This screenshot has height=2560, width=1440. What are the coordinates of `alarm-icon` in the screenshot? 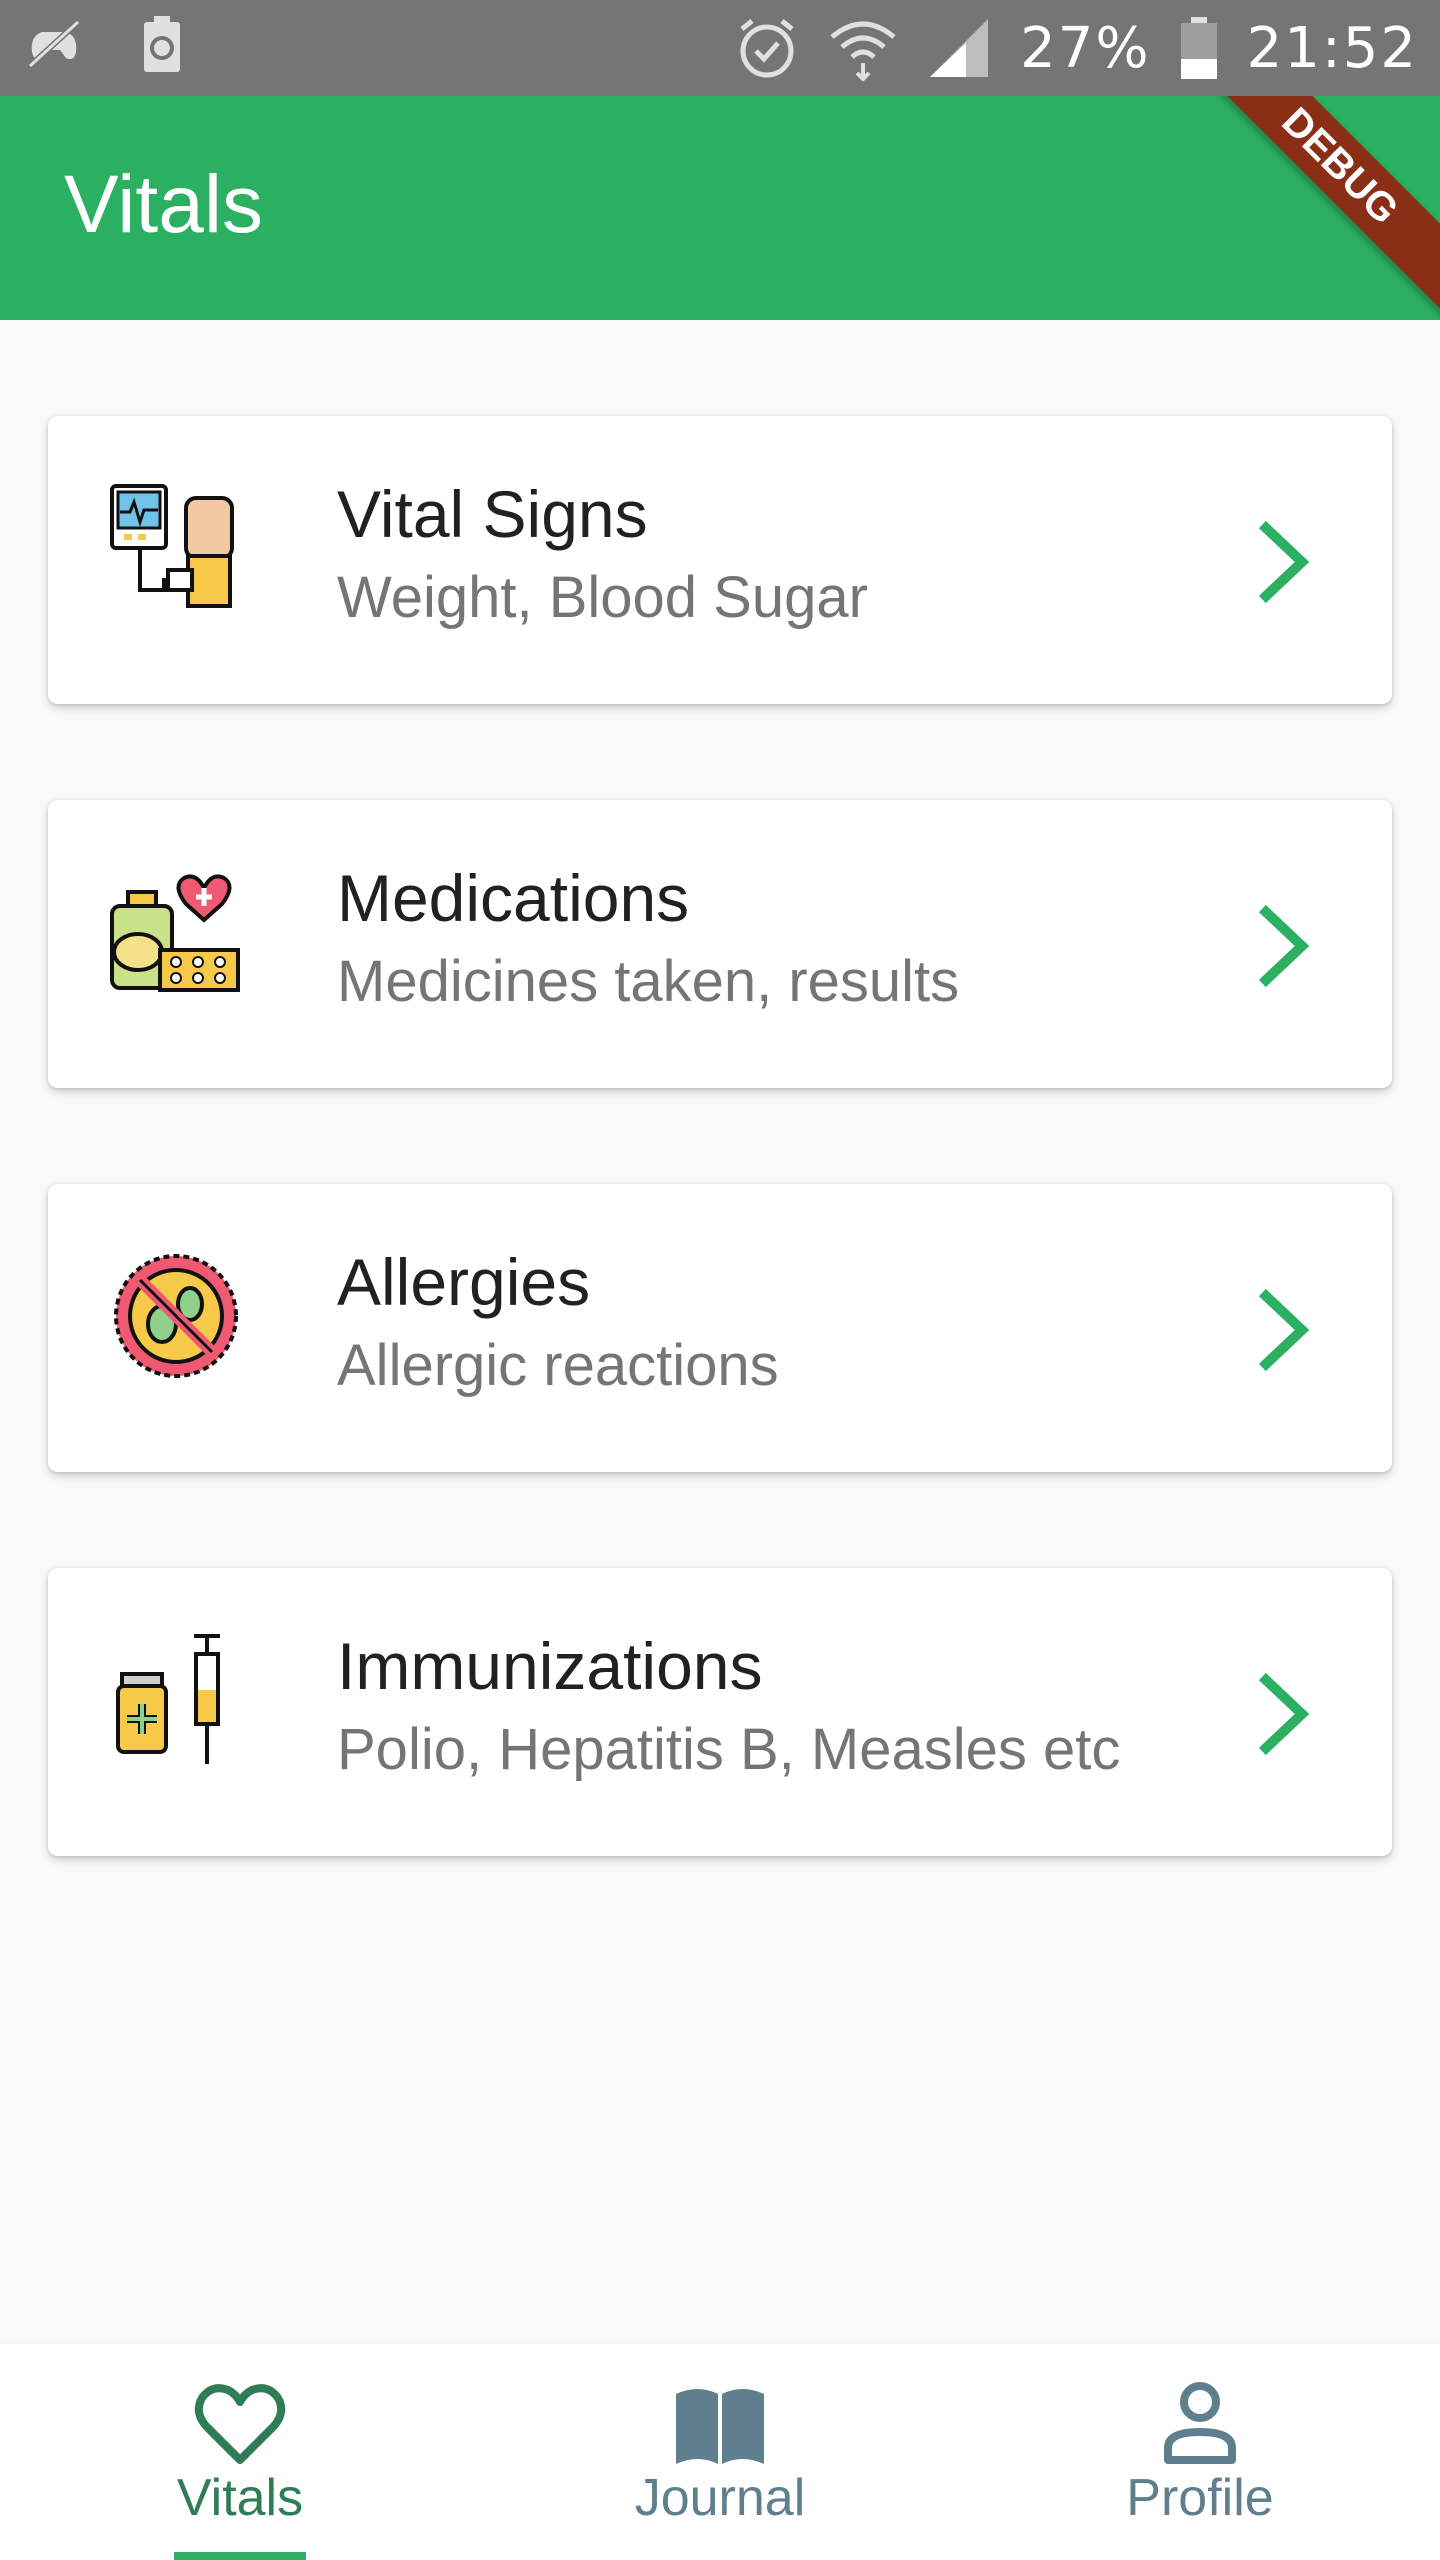 It's located at (767, 48).